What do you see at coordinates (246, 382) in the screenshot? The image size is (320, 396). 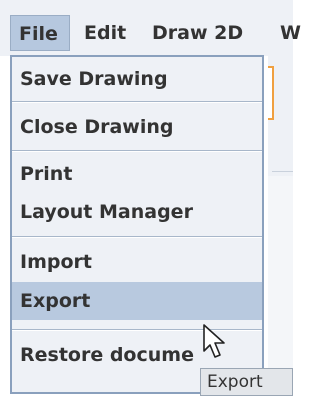 I see `tooltip: Export` at bounding box center [246, 382].